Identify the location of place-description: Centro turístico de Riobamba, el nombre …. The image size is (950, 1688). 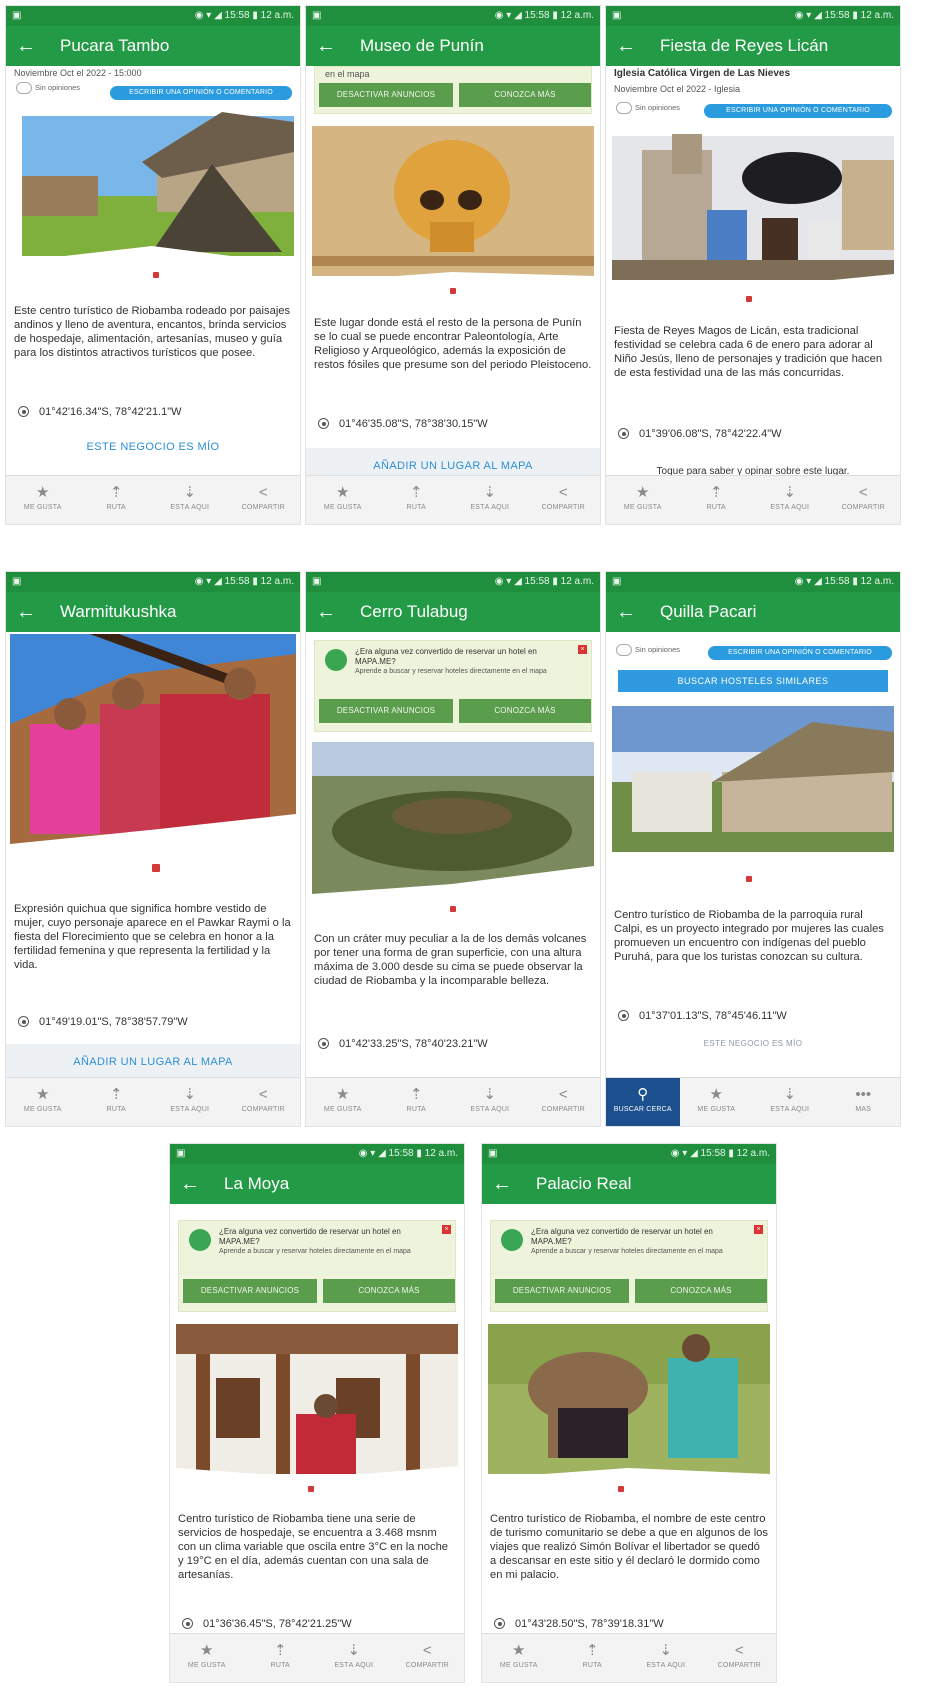
(629, 1547).